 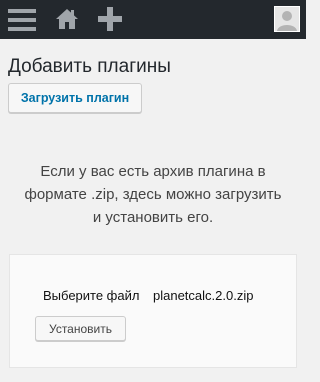 What do you see at coordinates (67, 19) in the screenshot?
I see `home-icon` at bounding box center [67, 19].